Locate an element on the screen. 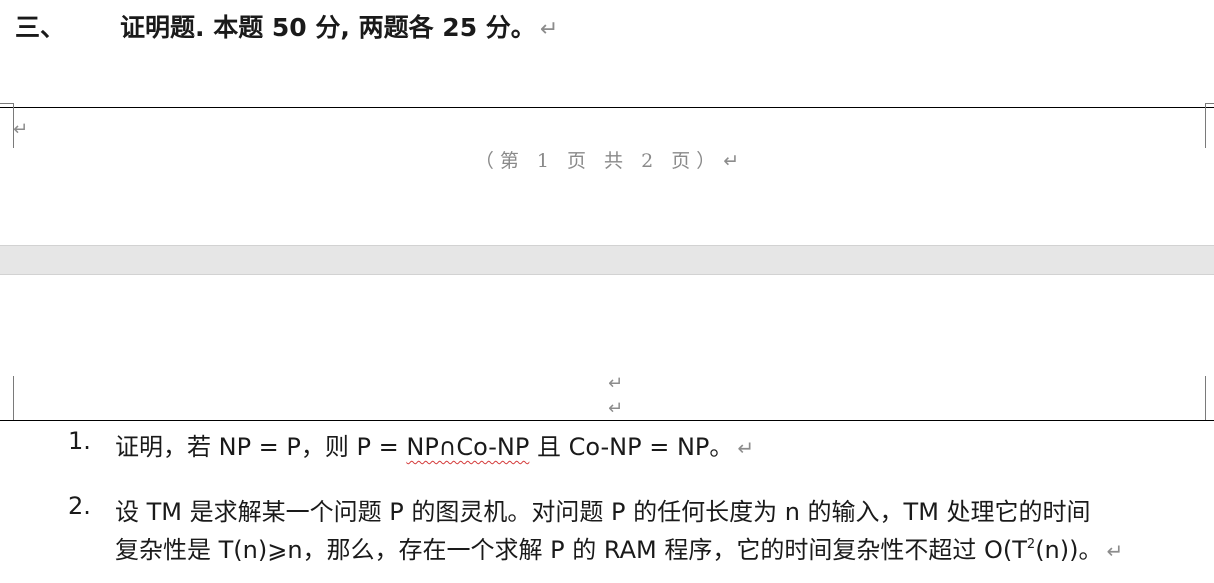 This screenshot has width=1214, height=583. footer-divider is located at coordinates (607, 107).